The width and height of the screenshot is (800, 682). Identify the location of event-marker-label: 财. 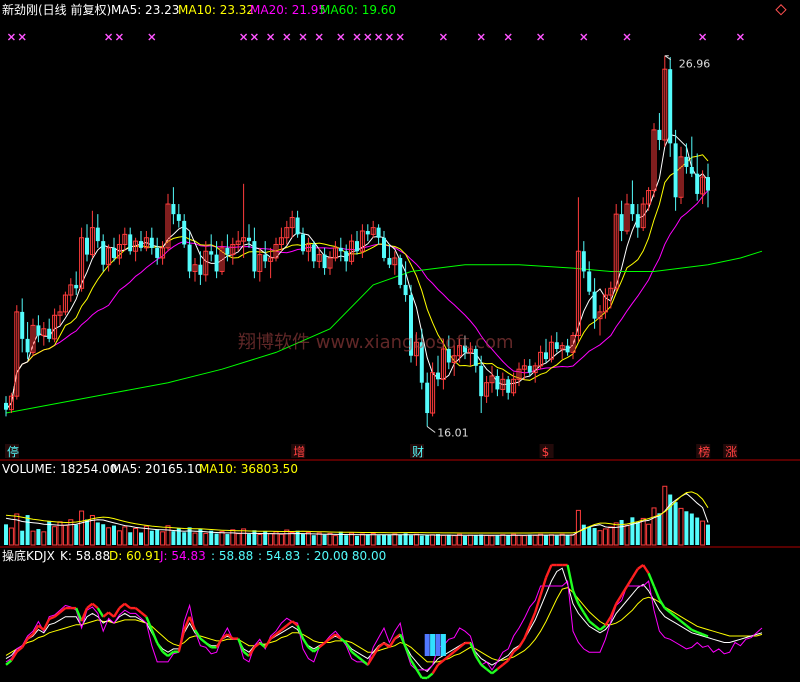
(418, 452).